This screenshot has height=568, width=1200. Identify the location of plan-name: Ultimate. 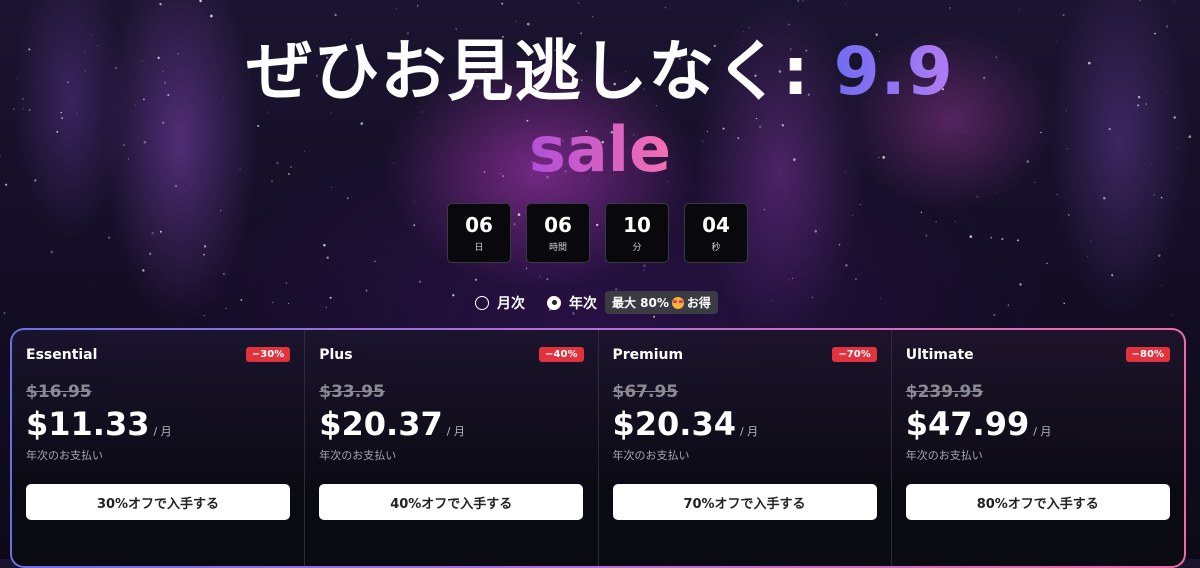
(939, 355).